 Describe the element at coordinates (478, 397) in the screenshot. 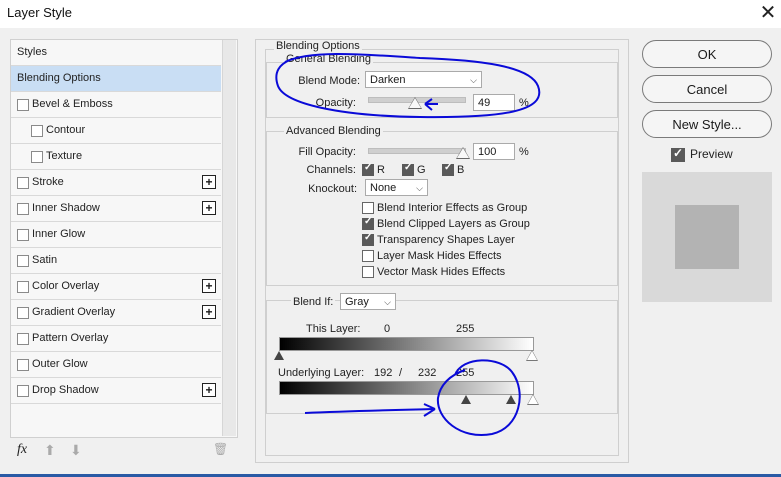

I see `annotation-circle-blendif` at that location.